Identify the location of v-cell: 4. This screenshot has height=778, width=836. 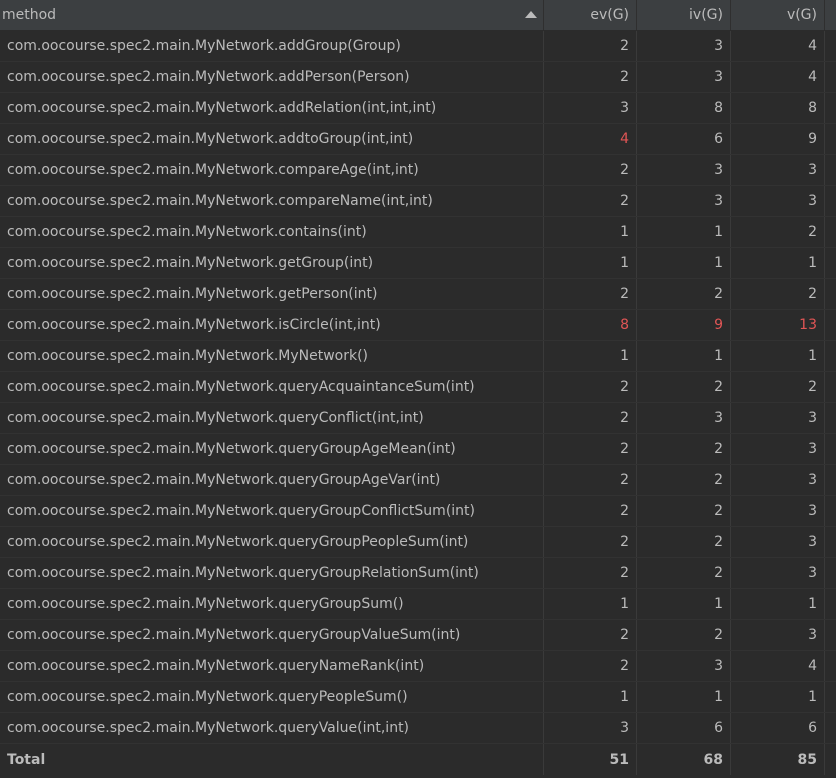
(778, 46).